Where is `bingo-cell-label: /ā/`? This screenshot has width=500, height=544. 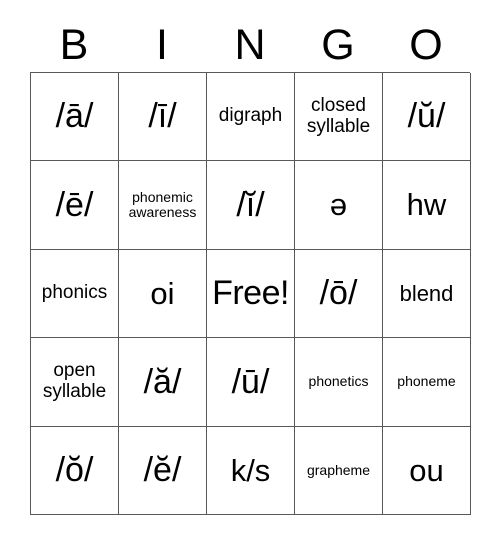
bingo-cell-label: /ā/ is located at coordinates (74, 116).